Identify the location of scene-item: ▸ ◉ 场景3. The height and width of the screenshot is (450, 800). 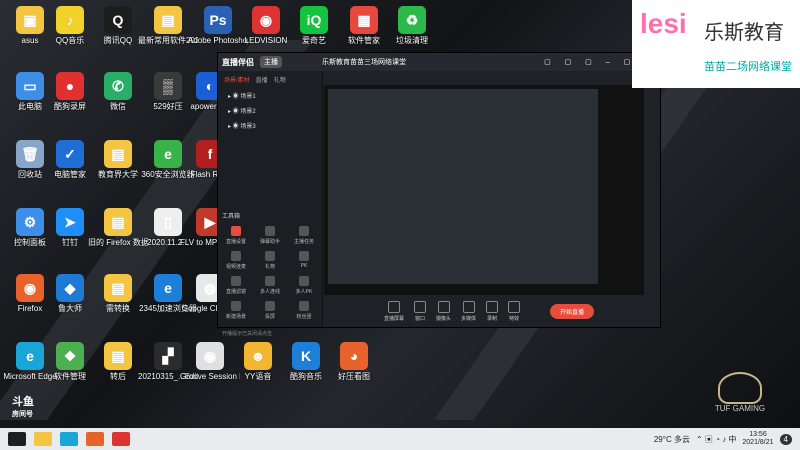
(270, 125).